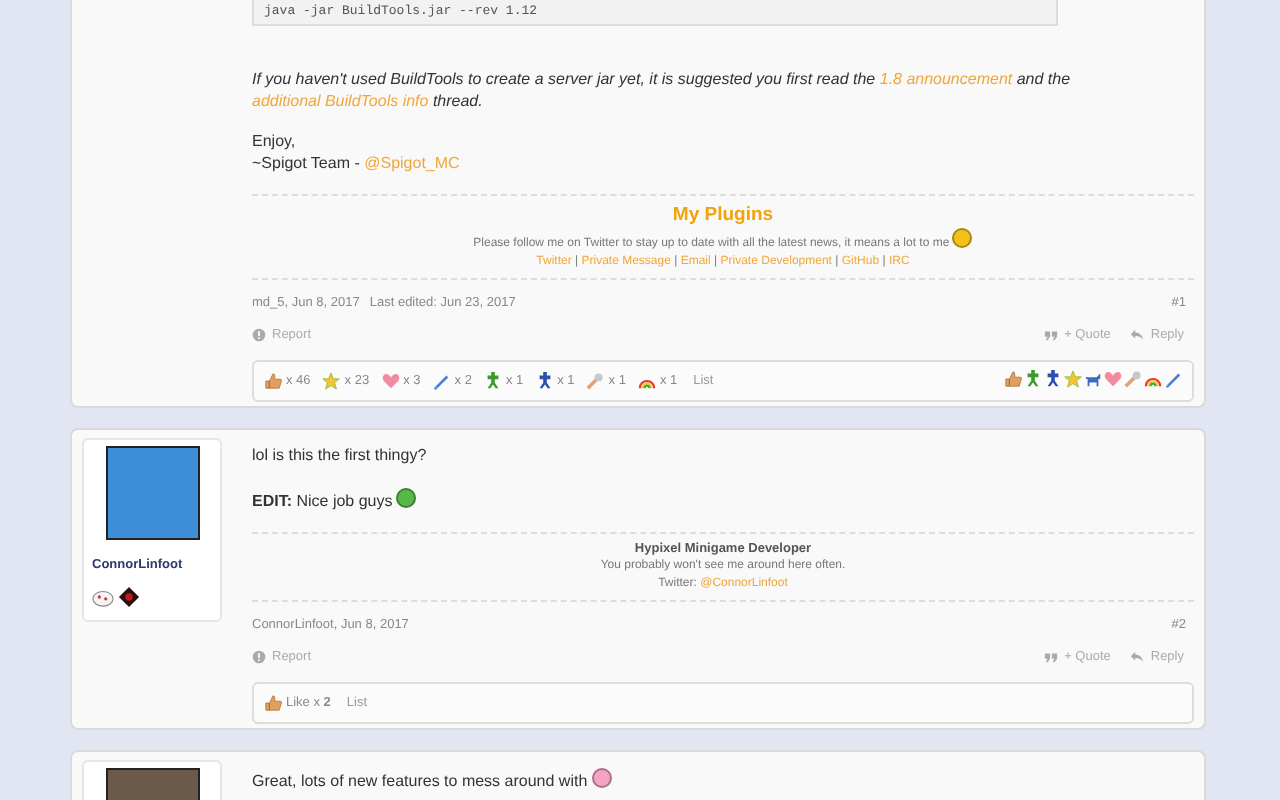  I want to click on signature-title: My Plugins, so click(723, 215).